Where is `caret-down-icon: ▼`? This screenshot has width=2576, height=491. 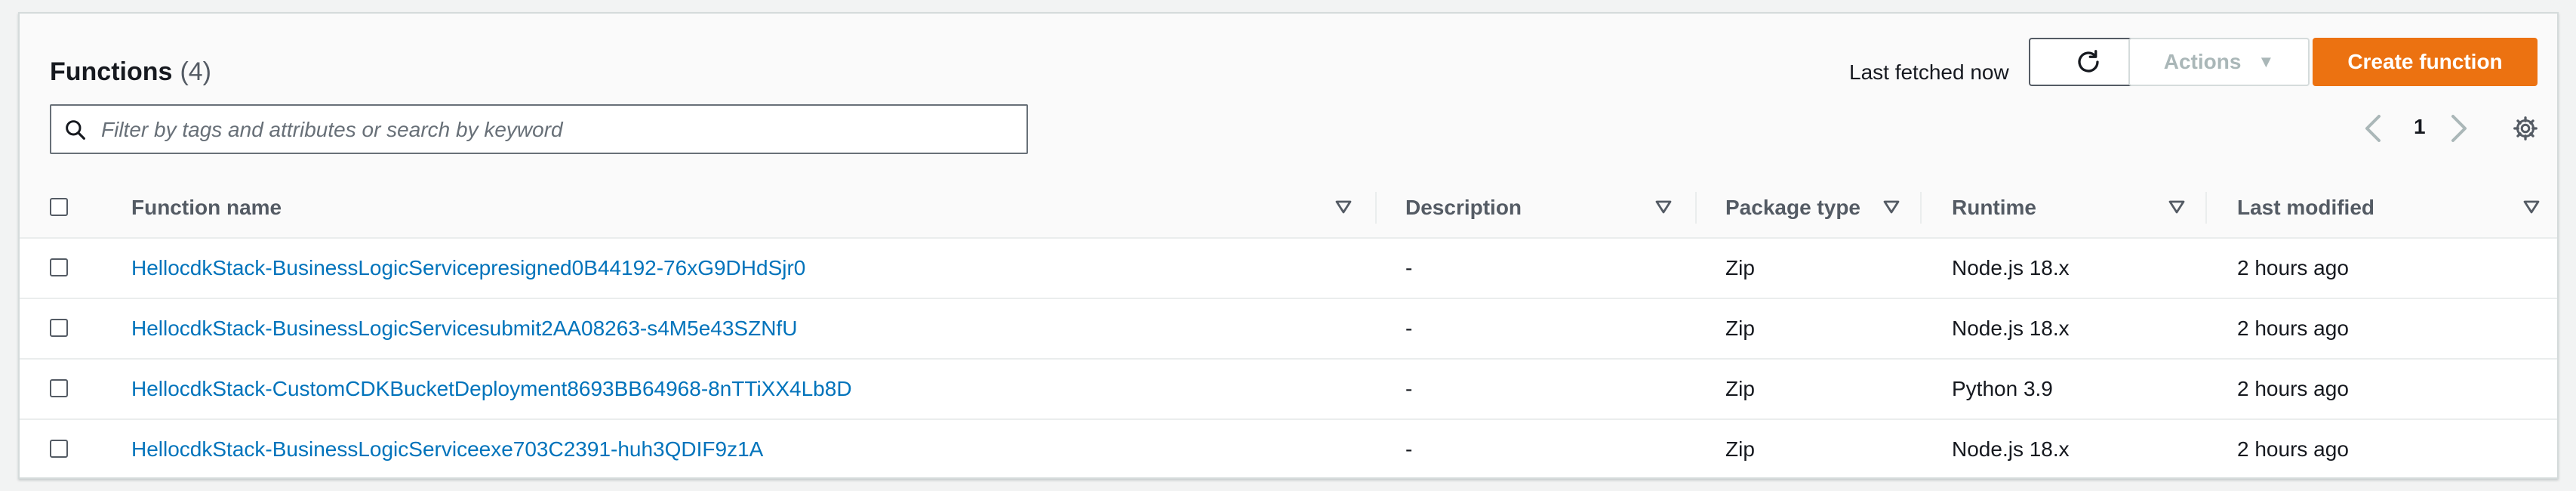
caret-down-icon: ▼ is located at coordinates (2266, 61).